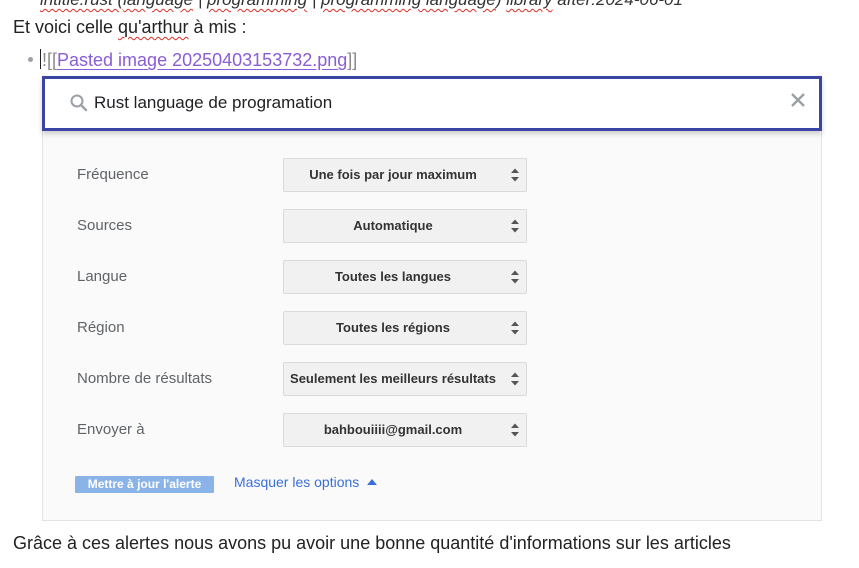 Image resolution: width=859 pixels, height=568 pixels. I want to click on cut-line-suffix: after:2024-06-01, so click(618, 4).